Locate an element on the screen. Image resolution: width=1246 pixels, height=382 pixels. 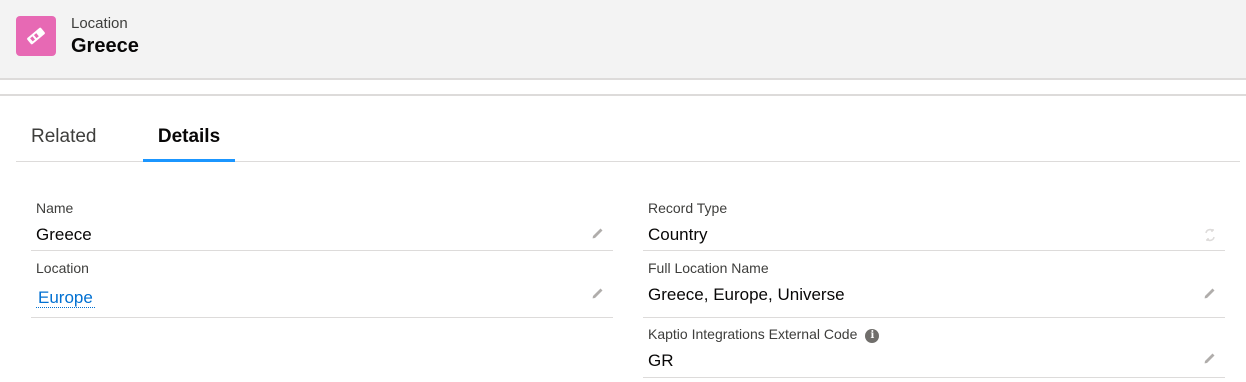
section-divider is located at coordinates (623, 95).